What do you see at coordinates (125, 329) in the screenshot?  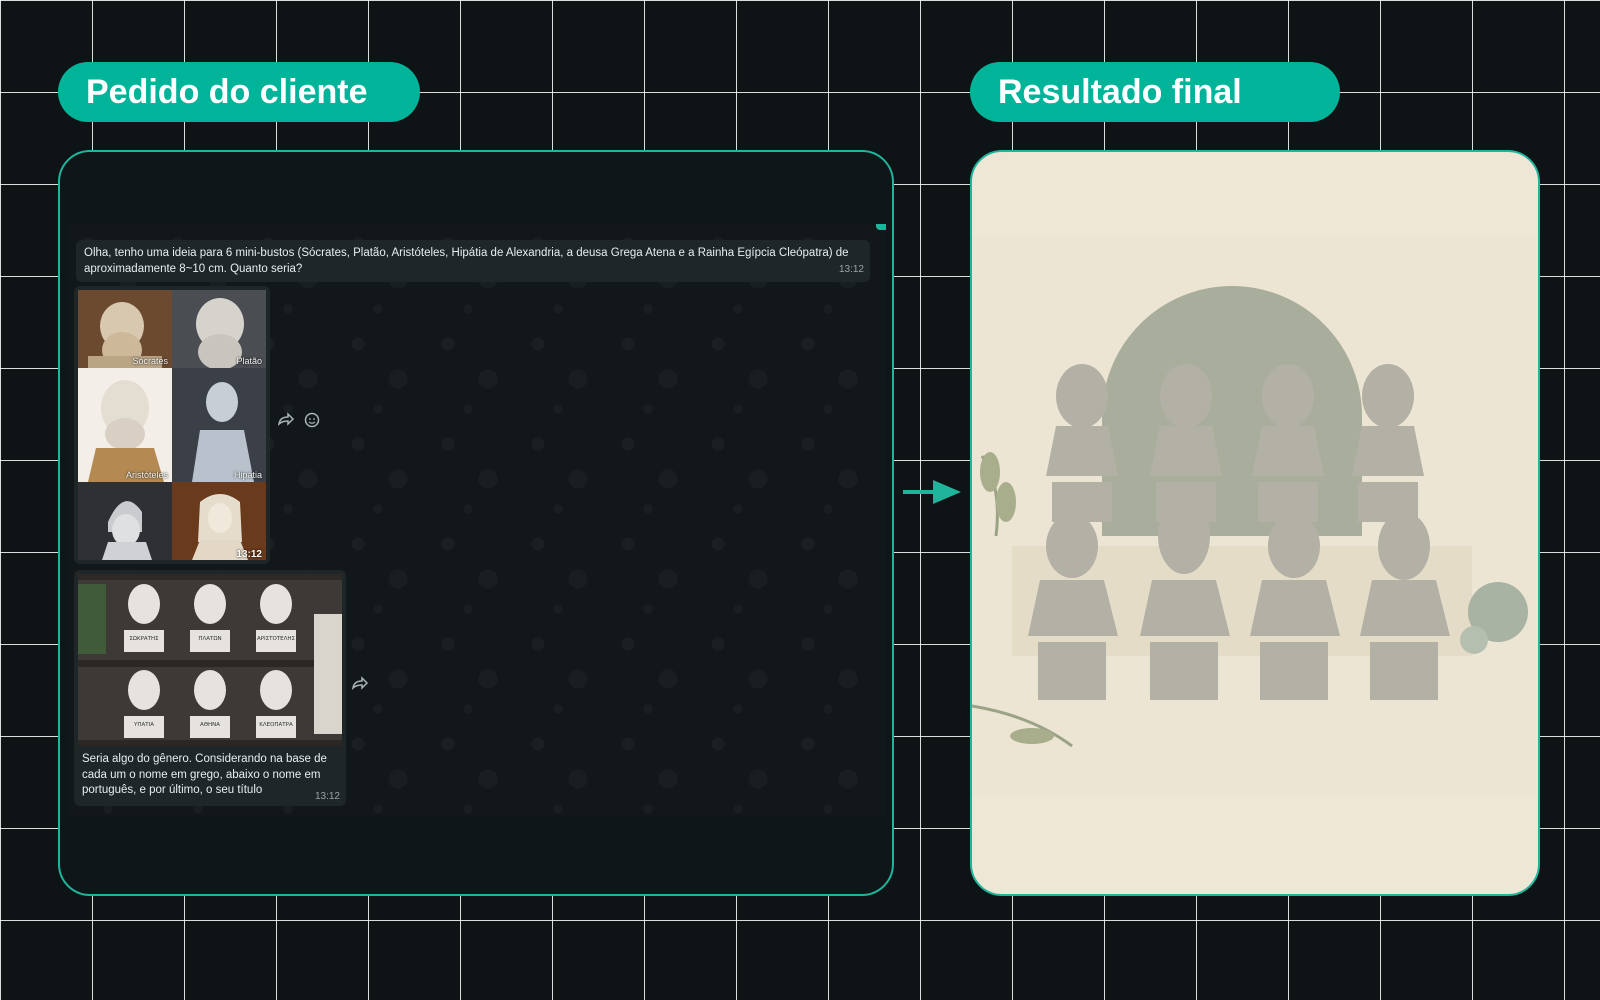 I see `image-tile-socrates: Sócrates` at bounding box center [125, 329].